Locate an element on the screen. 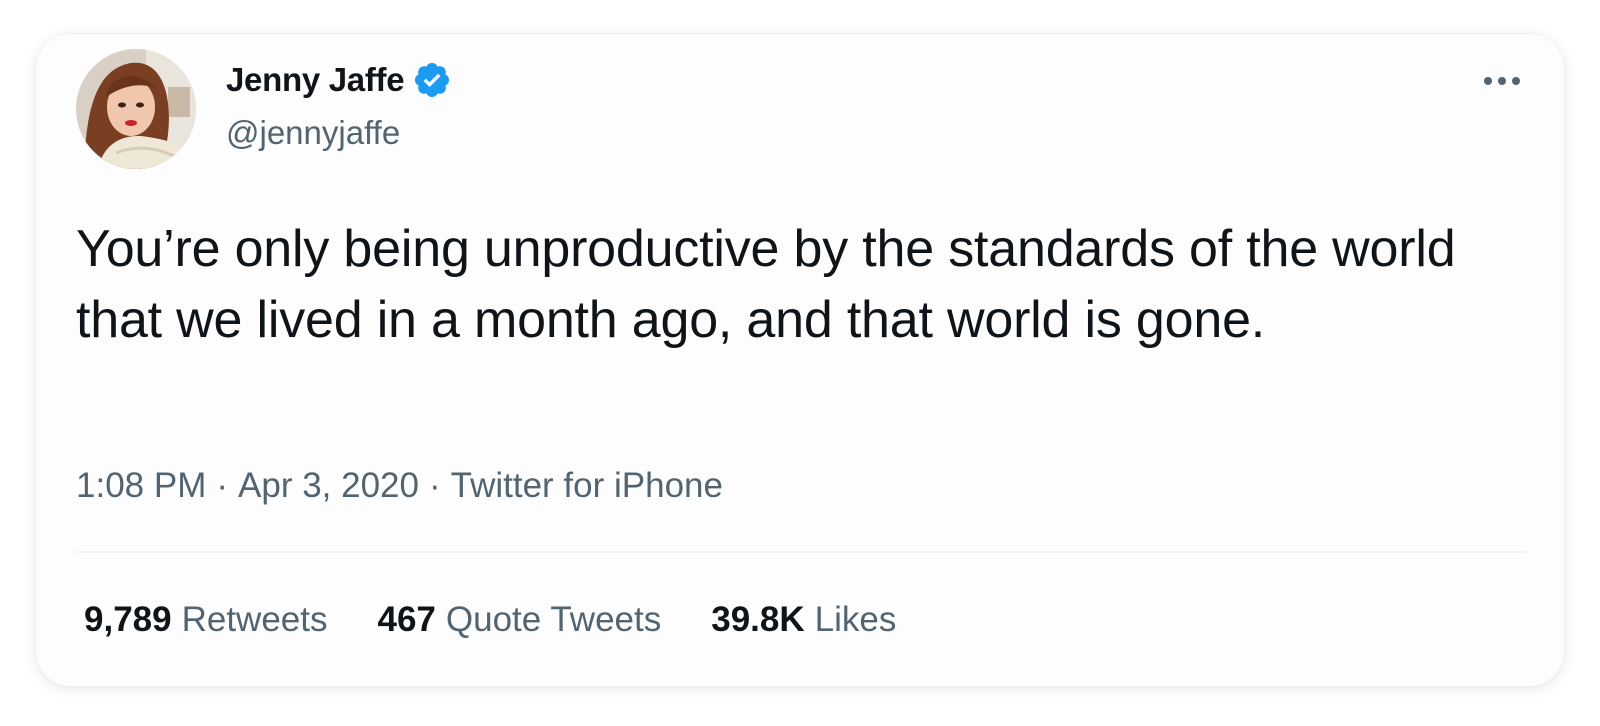 The image size is (1600, 726). engagement-stats: 9,789 Retweets 467 Quote Tweets 39.8K Likes is located at coordinates (515, 620).